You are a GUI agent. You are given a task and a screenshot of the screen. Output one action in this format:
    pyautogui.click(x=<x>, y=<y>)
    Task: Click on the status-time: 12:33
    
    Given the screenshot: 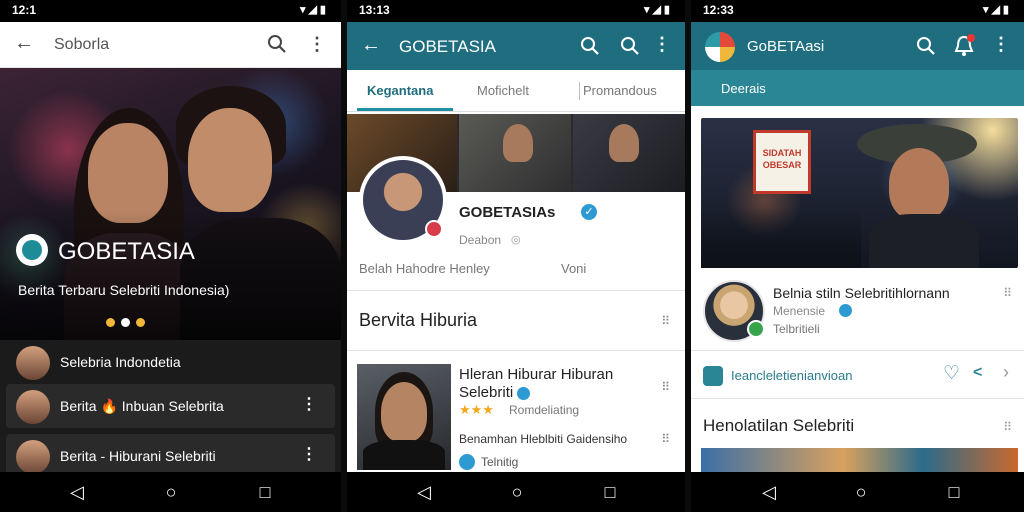 What is the action you would take?
    pyautogui.click(x=718, y=10)
    